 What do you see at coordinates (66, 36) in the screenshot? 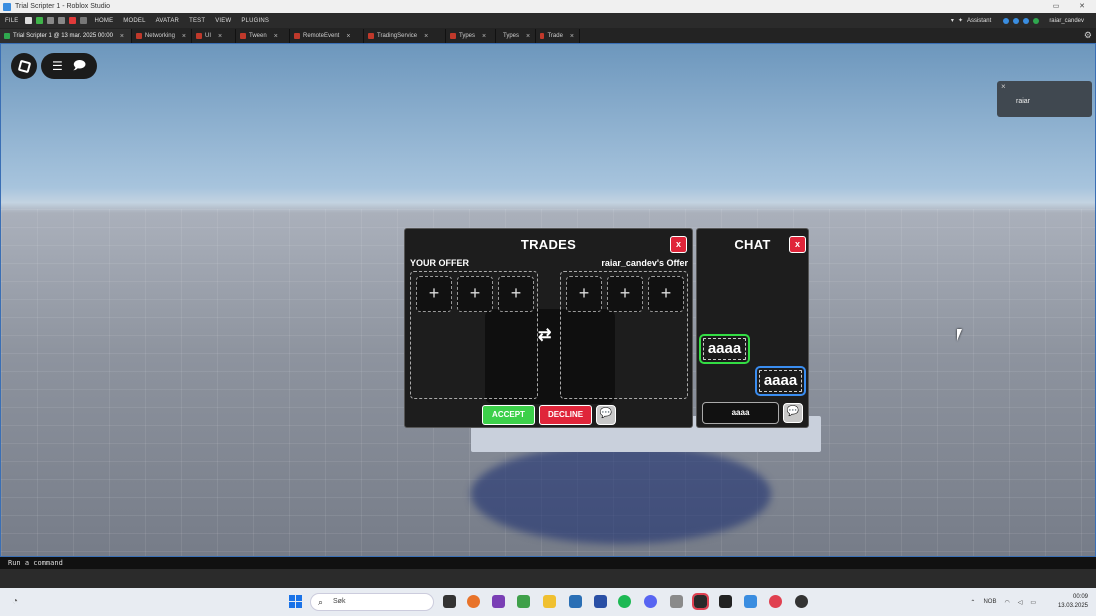
I see `tab-place: Trial Scripter 1 @ 13 mar. 2025 00:00 ×` at bounding box center [66, 36].